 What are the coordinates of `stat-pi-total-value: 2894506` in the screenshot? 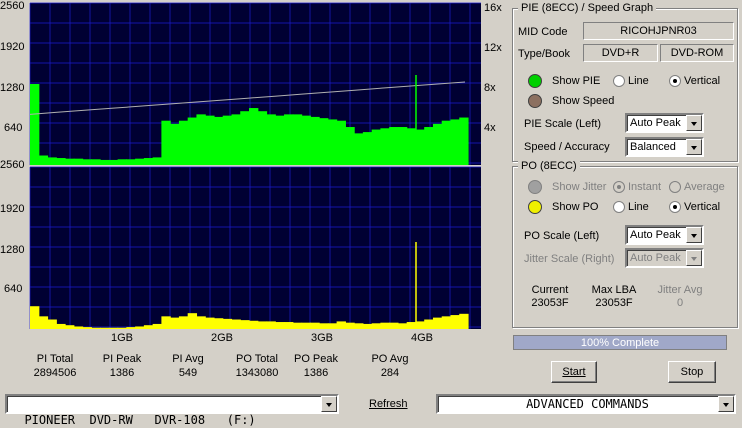 It's located at (55, 373).